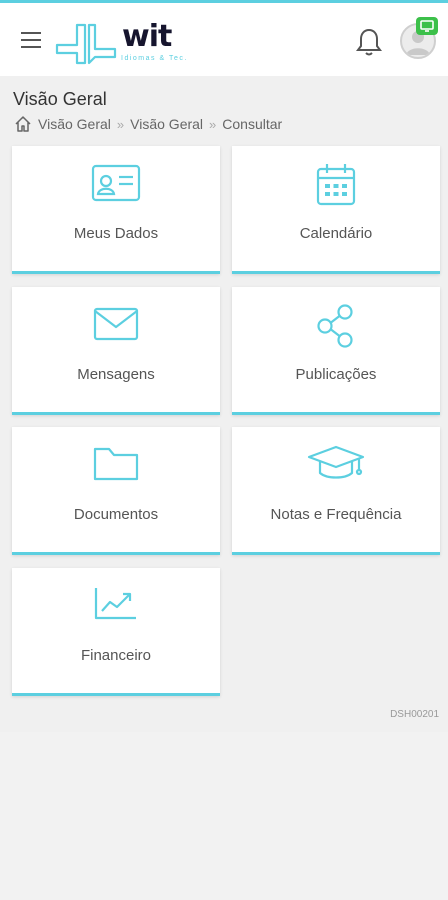 This screenshot has width=448, height=900. I want to click on trend-chart-icon, so click(115, 604).